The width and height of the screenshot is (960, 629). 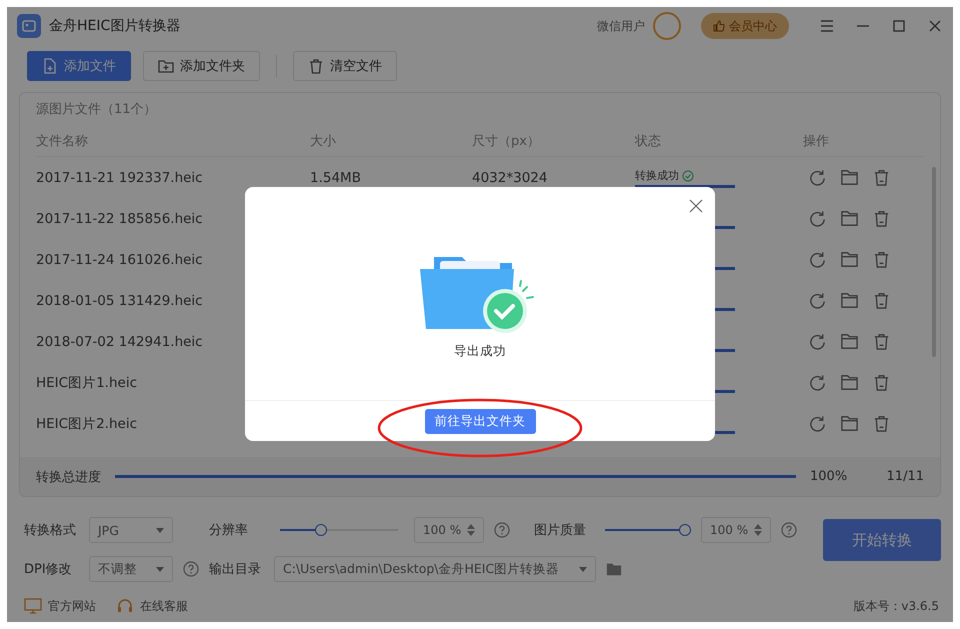 What do you see at coordinates (115, 26) in the screenshot?
I see `window-title: 金舟HEIC图片转换器` at bounding box center [115, 26].